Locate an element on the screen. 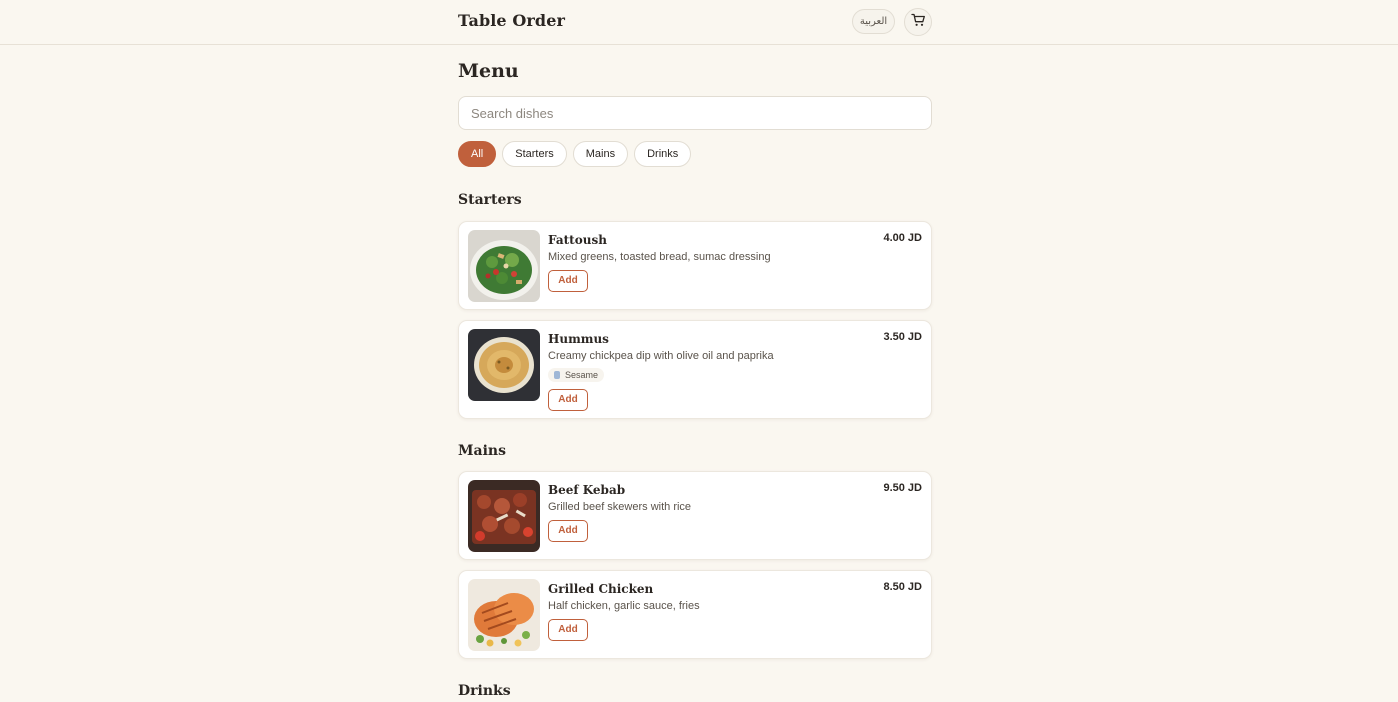 This screenshot has width=1398, height=702. dish-price: 4.00 JD is located at coordinates (902, 238).